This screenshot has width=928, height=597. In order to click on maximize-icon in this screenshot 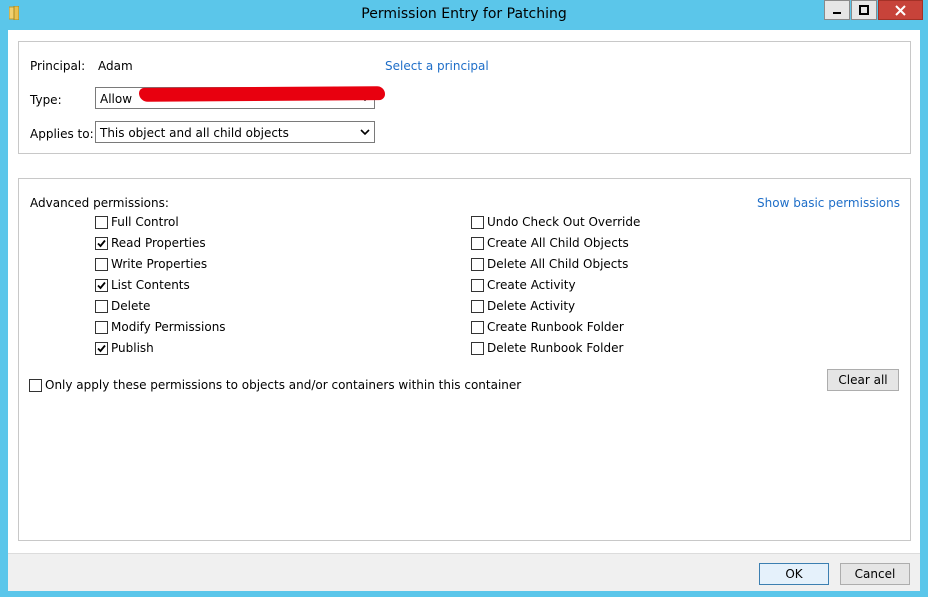, I will do `click(864, 10)`.